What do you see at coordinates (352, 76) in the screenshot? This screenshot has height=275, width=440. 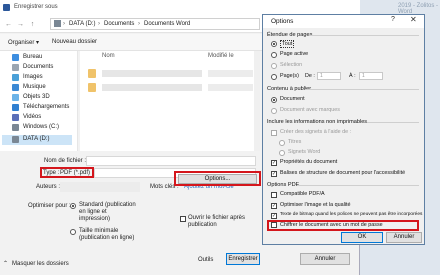 I see `range-to-label: À :` at bounding box center [352, 76].